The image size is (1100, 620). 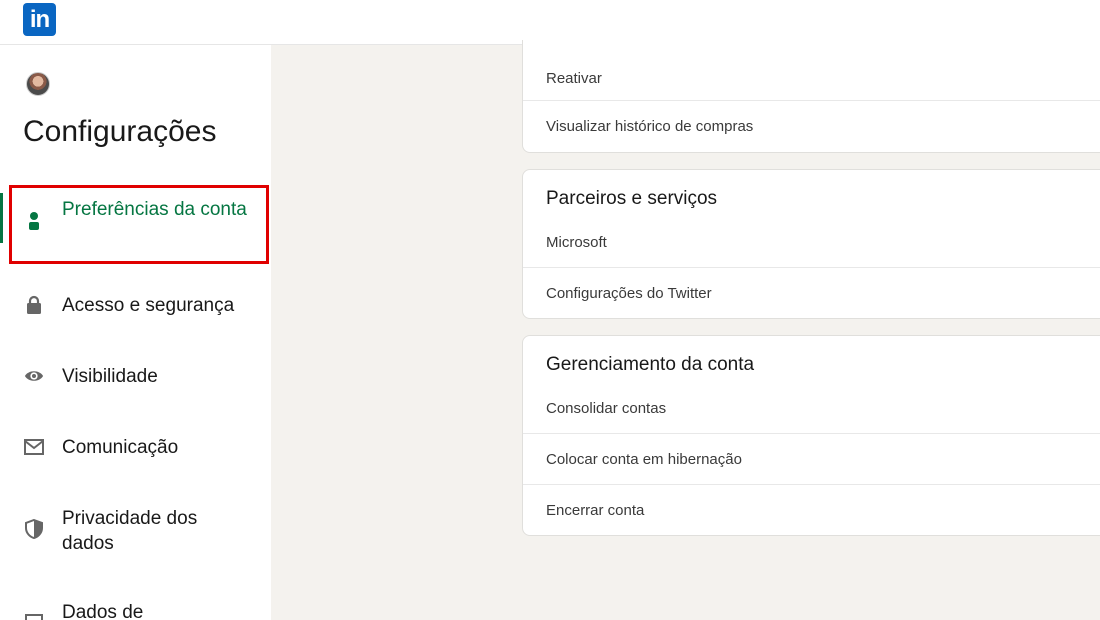 I want to click on row-close-account: Encerrar conta, so click(x=811, y=509).